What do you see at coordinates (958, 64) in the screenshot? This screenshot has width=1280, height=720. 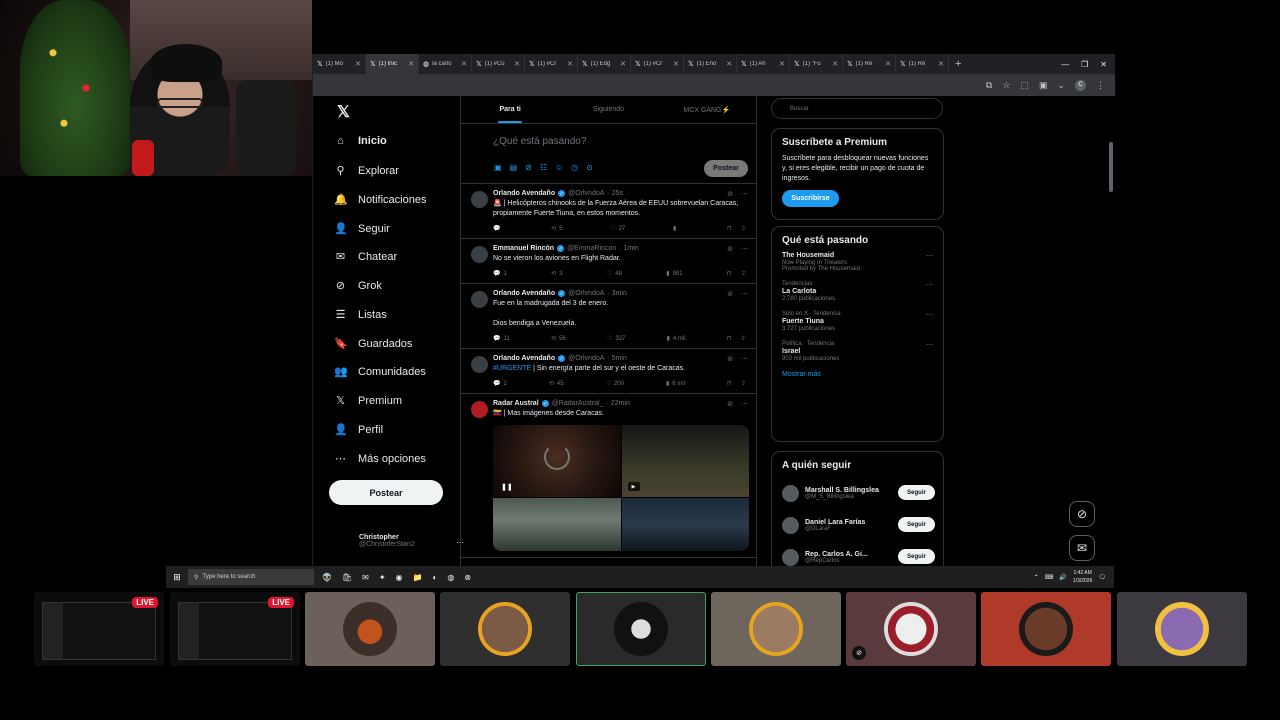 I see `new-tab-button: +` at bounding box center [958, 64].